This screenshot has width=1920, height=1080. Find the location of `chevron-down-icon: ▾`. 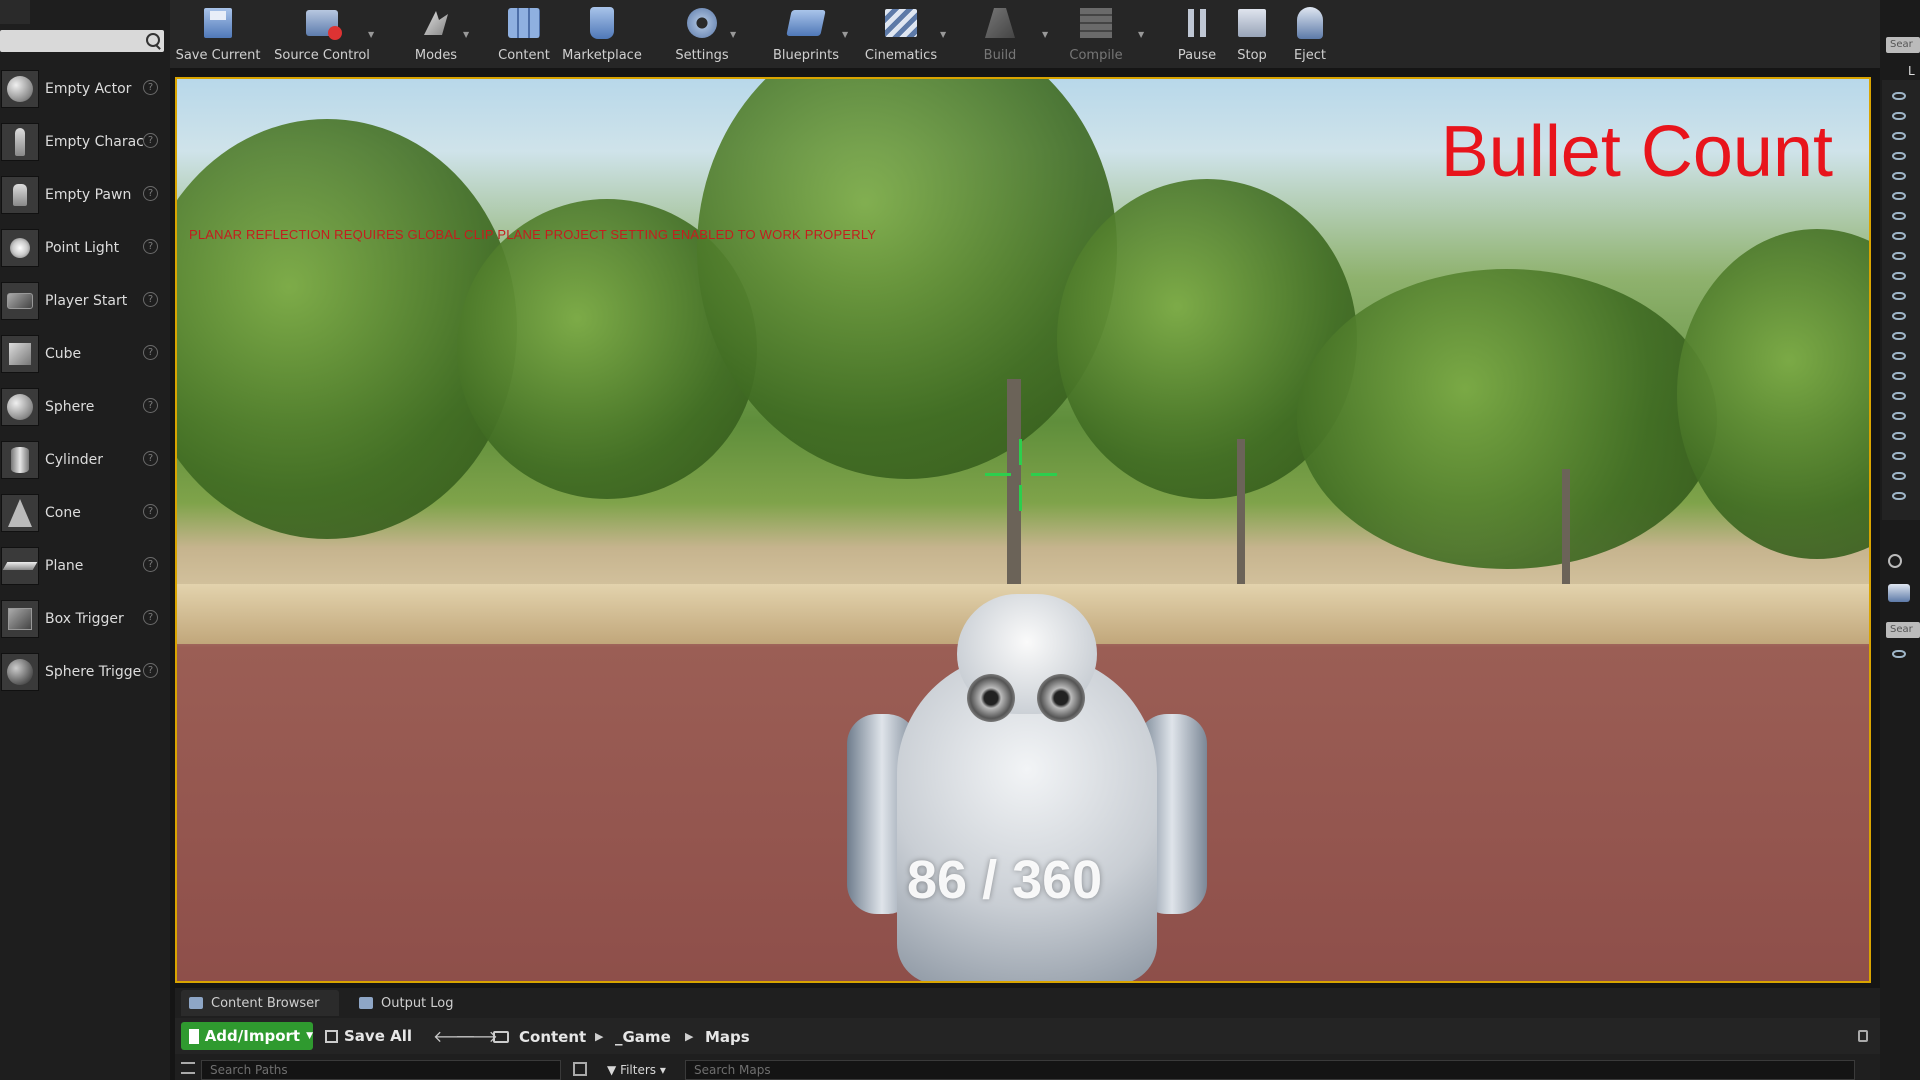

chevron-down-icon: ▾ is located at coordinates (662, 1070).